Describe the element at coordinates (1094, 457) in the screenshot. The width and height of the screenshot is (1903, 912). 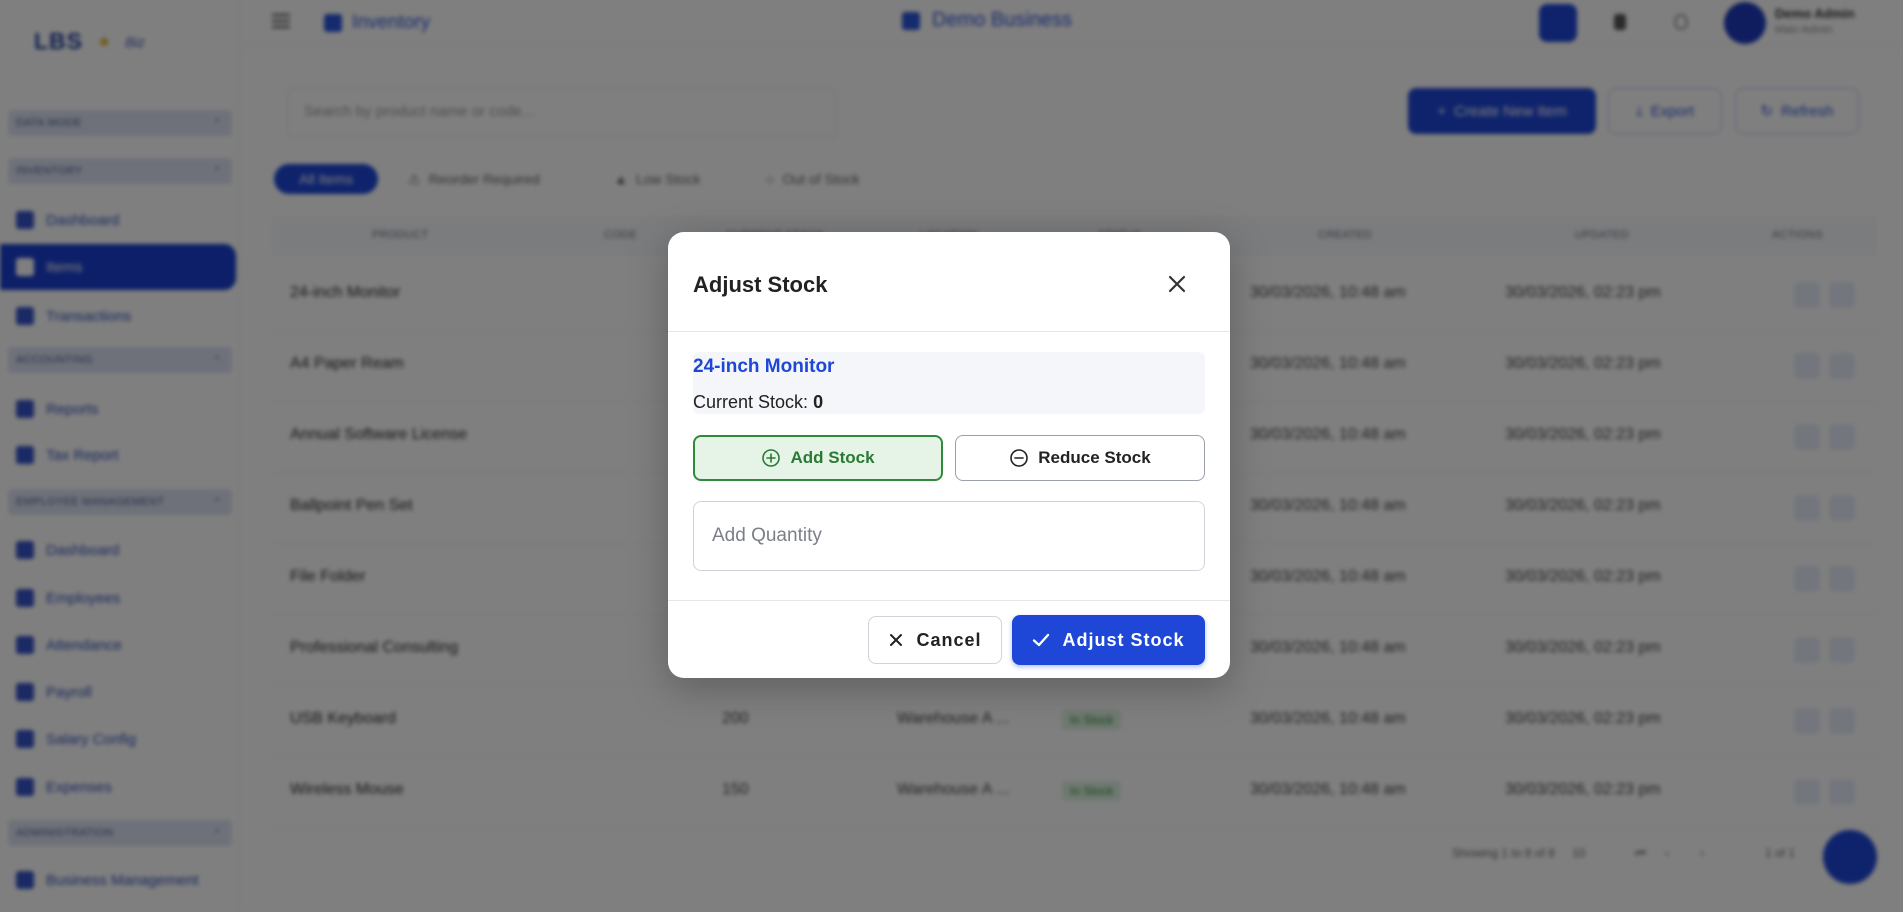
I see `reduce-stock-label: Reduce Stock` at that location.